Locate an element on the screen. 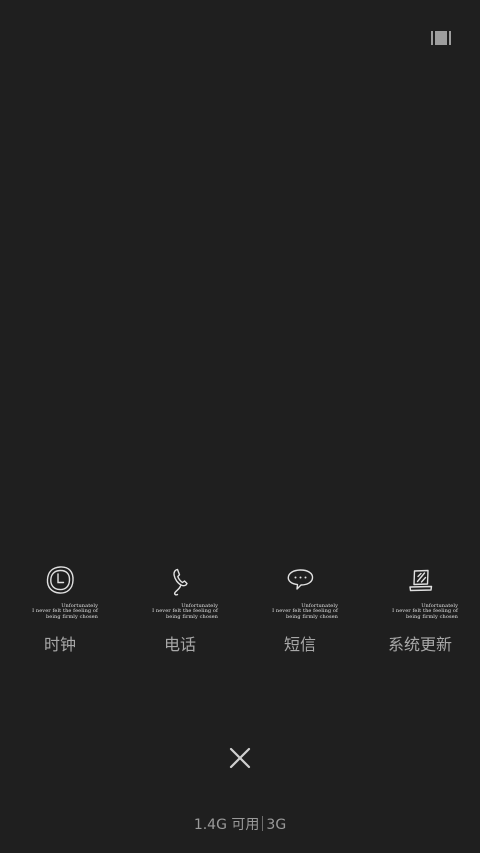  network-type-text: 3G is located at coordinates (276, 825).